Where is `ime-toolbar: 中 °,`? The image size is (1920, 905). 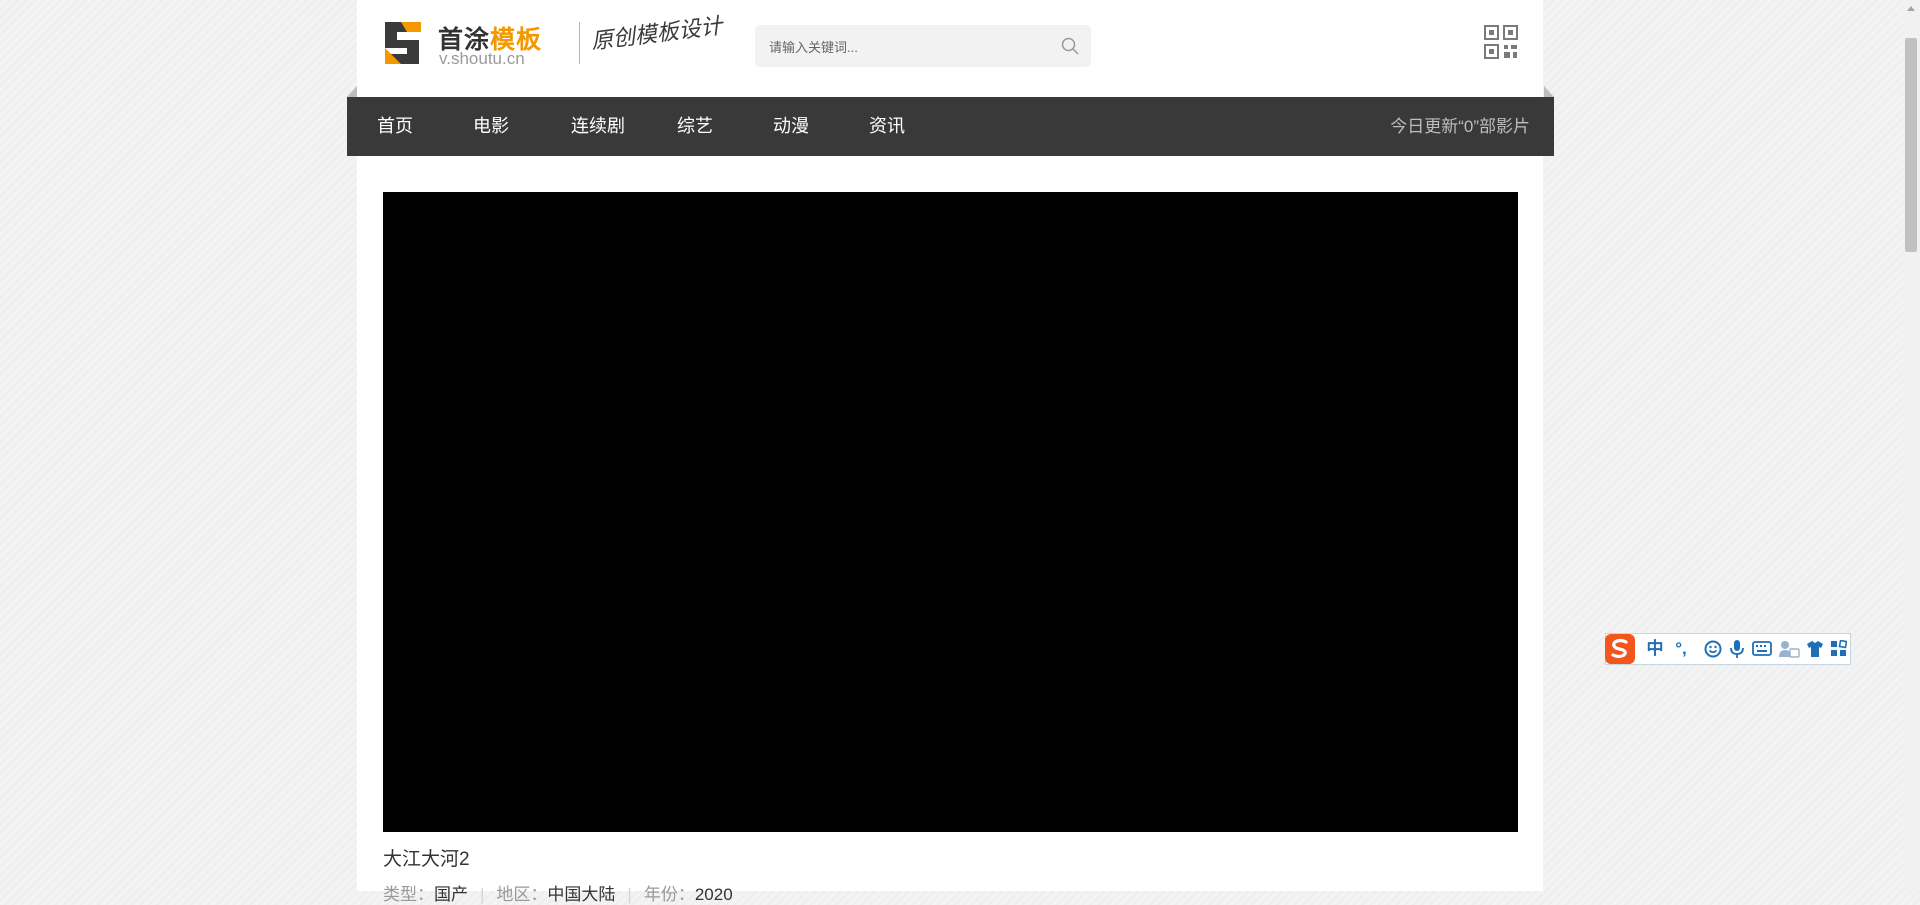
ime-toolbar: 中 °, is located at coordinates (1728, 649).